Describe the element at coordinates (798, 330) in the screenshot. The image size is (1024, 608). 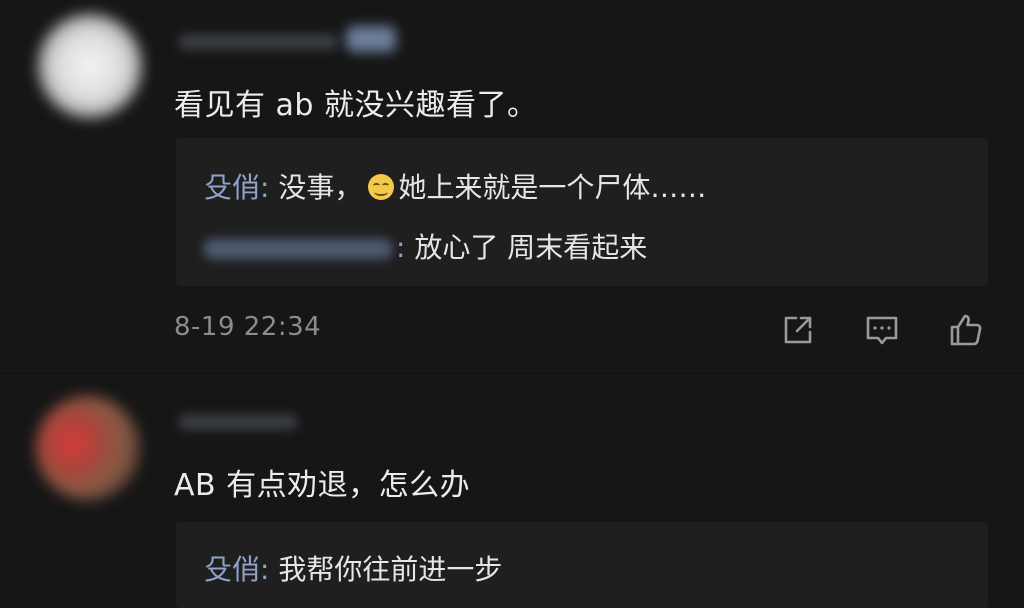
I see `share-icon` at that location.